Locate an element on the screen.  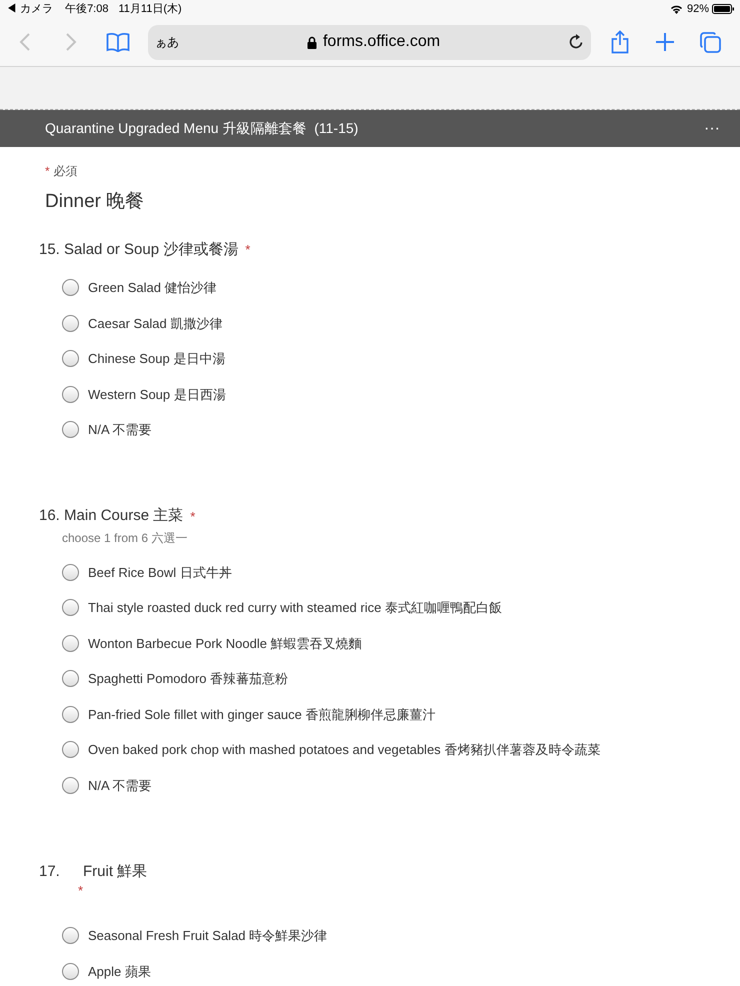
status-time: 午後7:08 is located at coordinates (86, 9).